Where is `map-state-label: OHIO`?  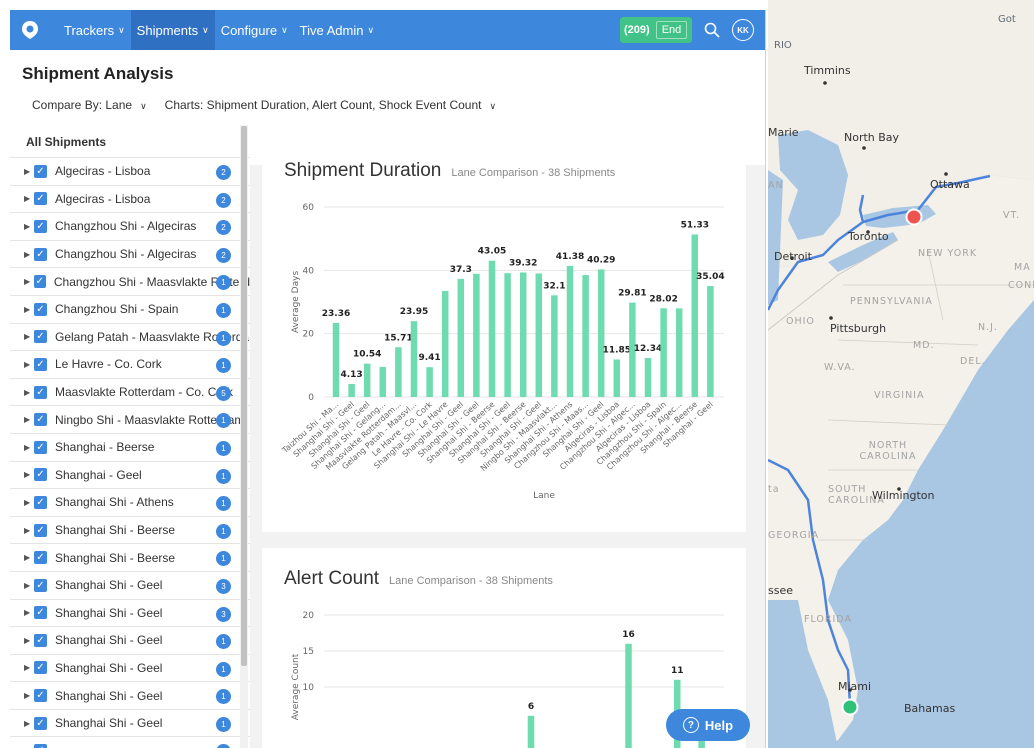
map-state-label: OHIO is located at coordinates (800, 321).